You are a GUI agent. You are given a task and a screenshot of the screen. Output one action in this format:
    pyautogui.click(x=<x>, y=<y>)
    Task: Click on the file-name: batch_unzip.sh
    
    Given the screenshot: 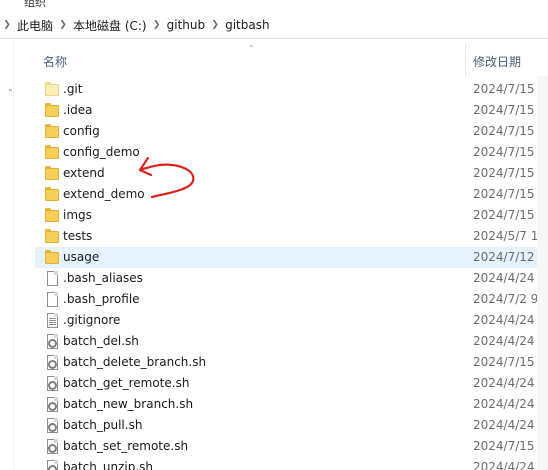 What is the action you would take?
    pyautogui.click(x=108, y=465)
    